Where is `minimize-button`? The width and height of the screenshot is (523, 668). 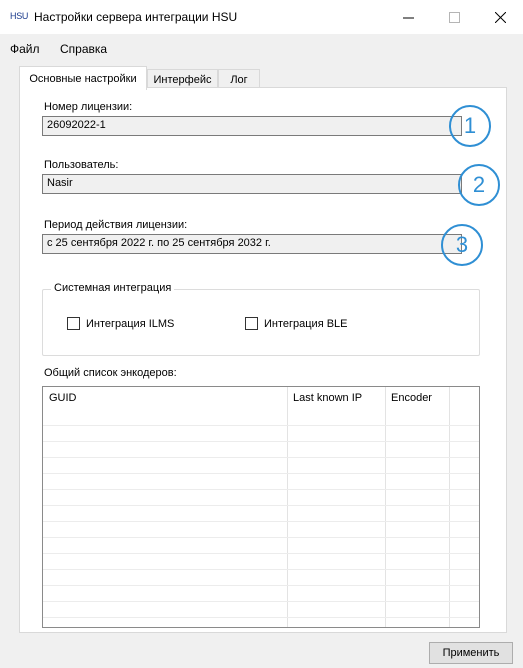
minimize-button is located at coordinates (408, 17).